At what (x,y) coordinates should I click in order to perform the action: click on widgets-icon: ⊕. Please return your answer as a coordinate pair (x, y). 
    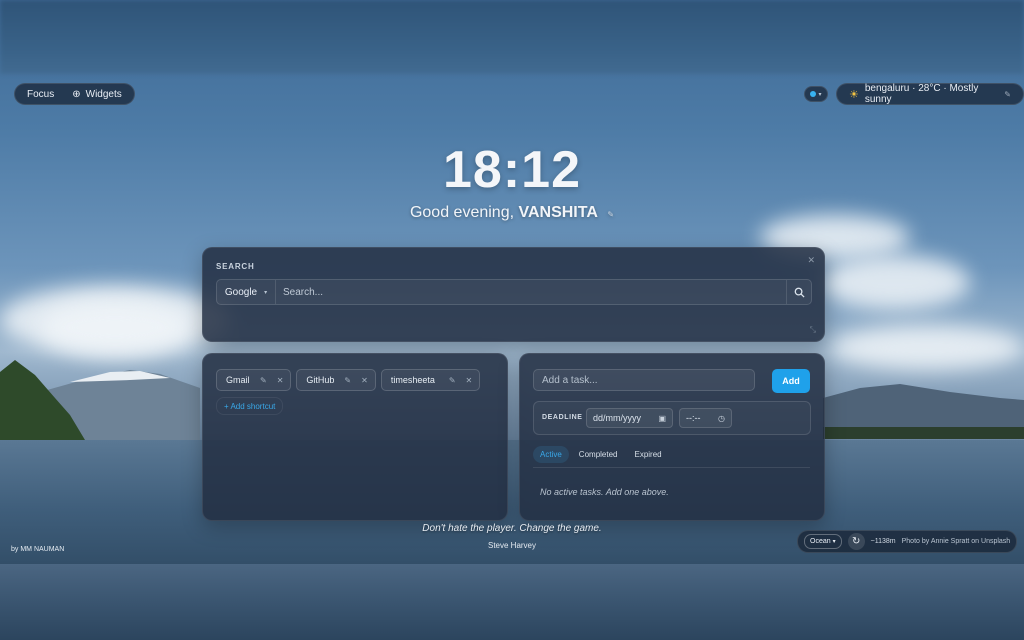
    Looking at the image, I should click on (76, 94).